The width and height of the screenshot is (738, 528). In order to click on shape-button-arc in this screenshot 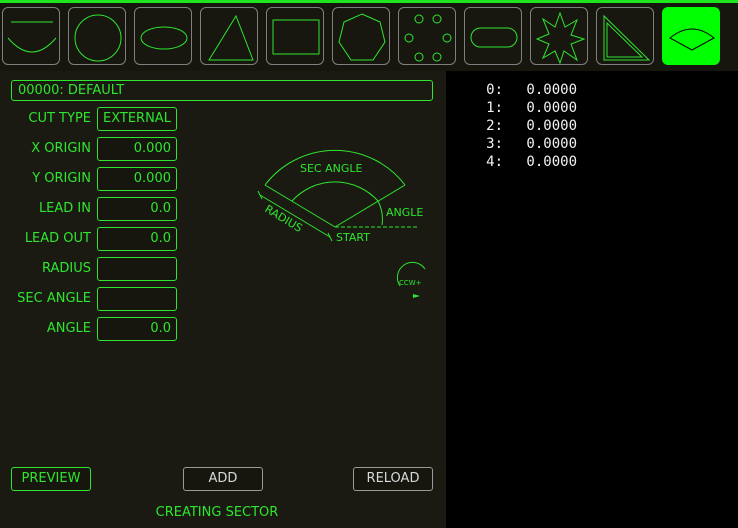, I will do `click(31, 36)`.